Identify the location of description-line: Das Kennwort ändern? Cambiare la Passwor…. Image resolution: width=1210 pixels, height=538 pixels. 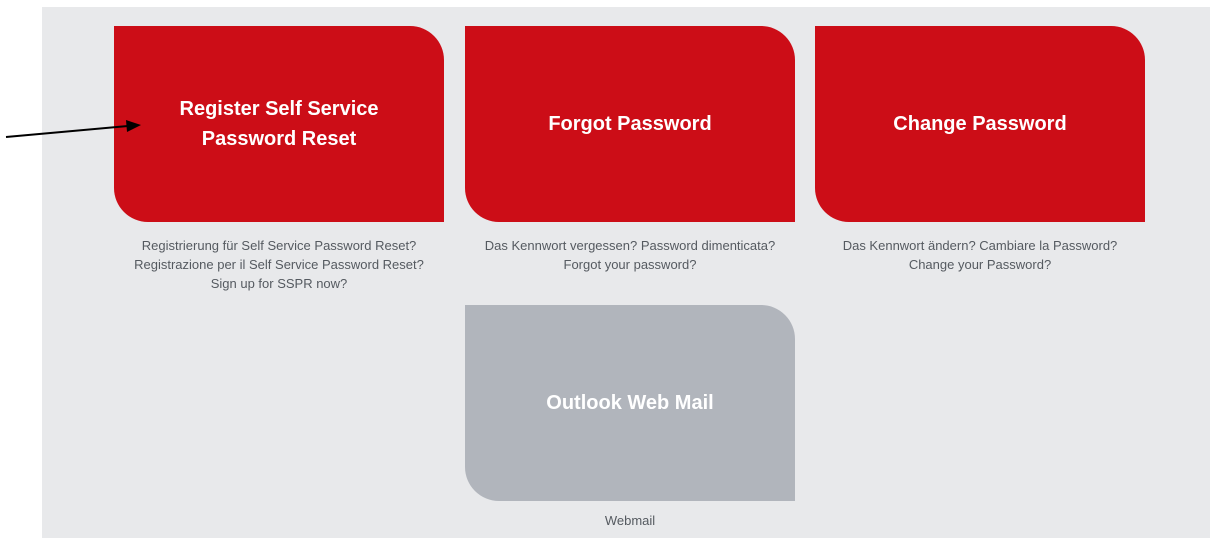
(980, 245).